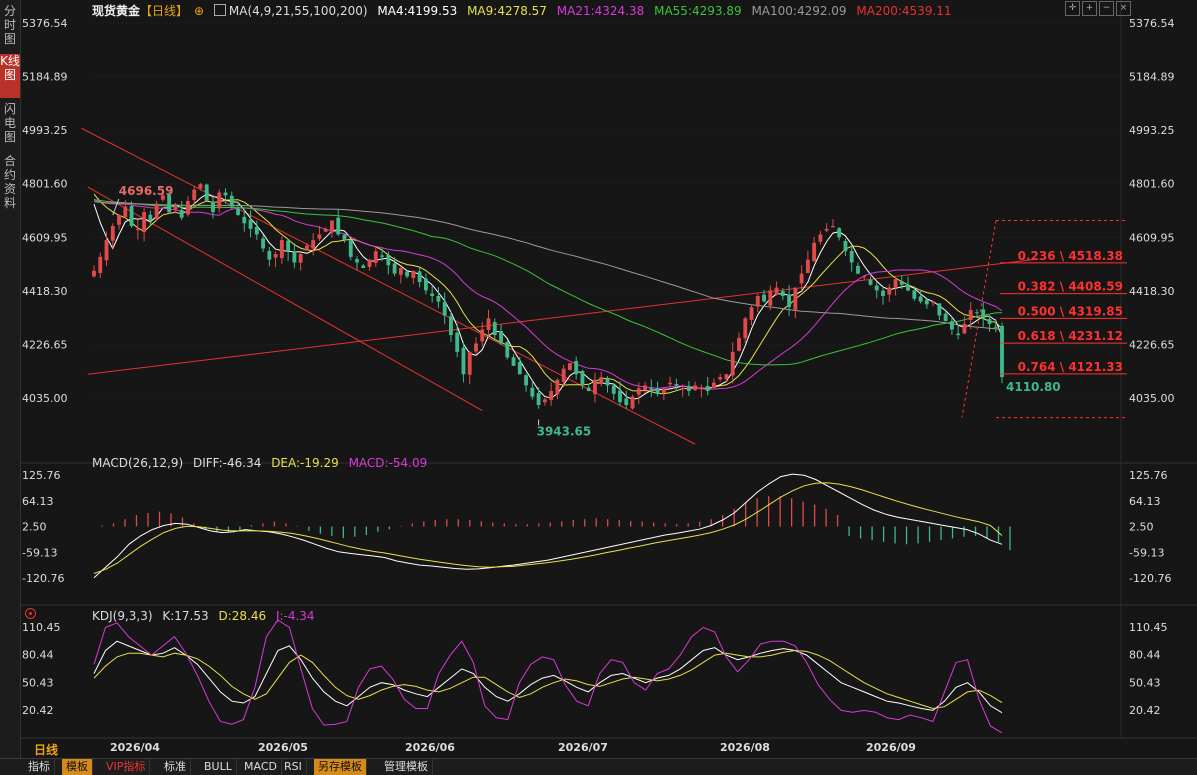 This screenshot has height=775, width=1197. I want to click on tab-timeshare: 分时图, so click(10, 26).